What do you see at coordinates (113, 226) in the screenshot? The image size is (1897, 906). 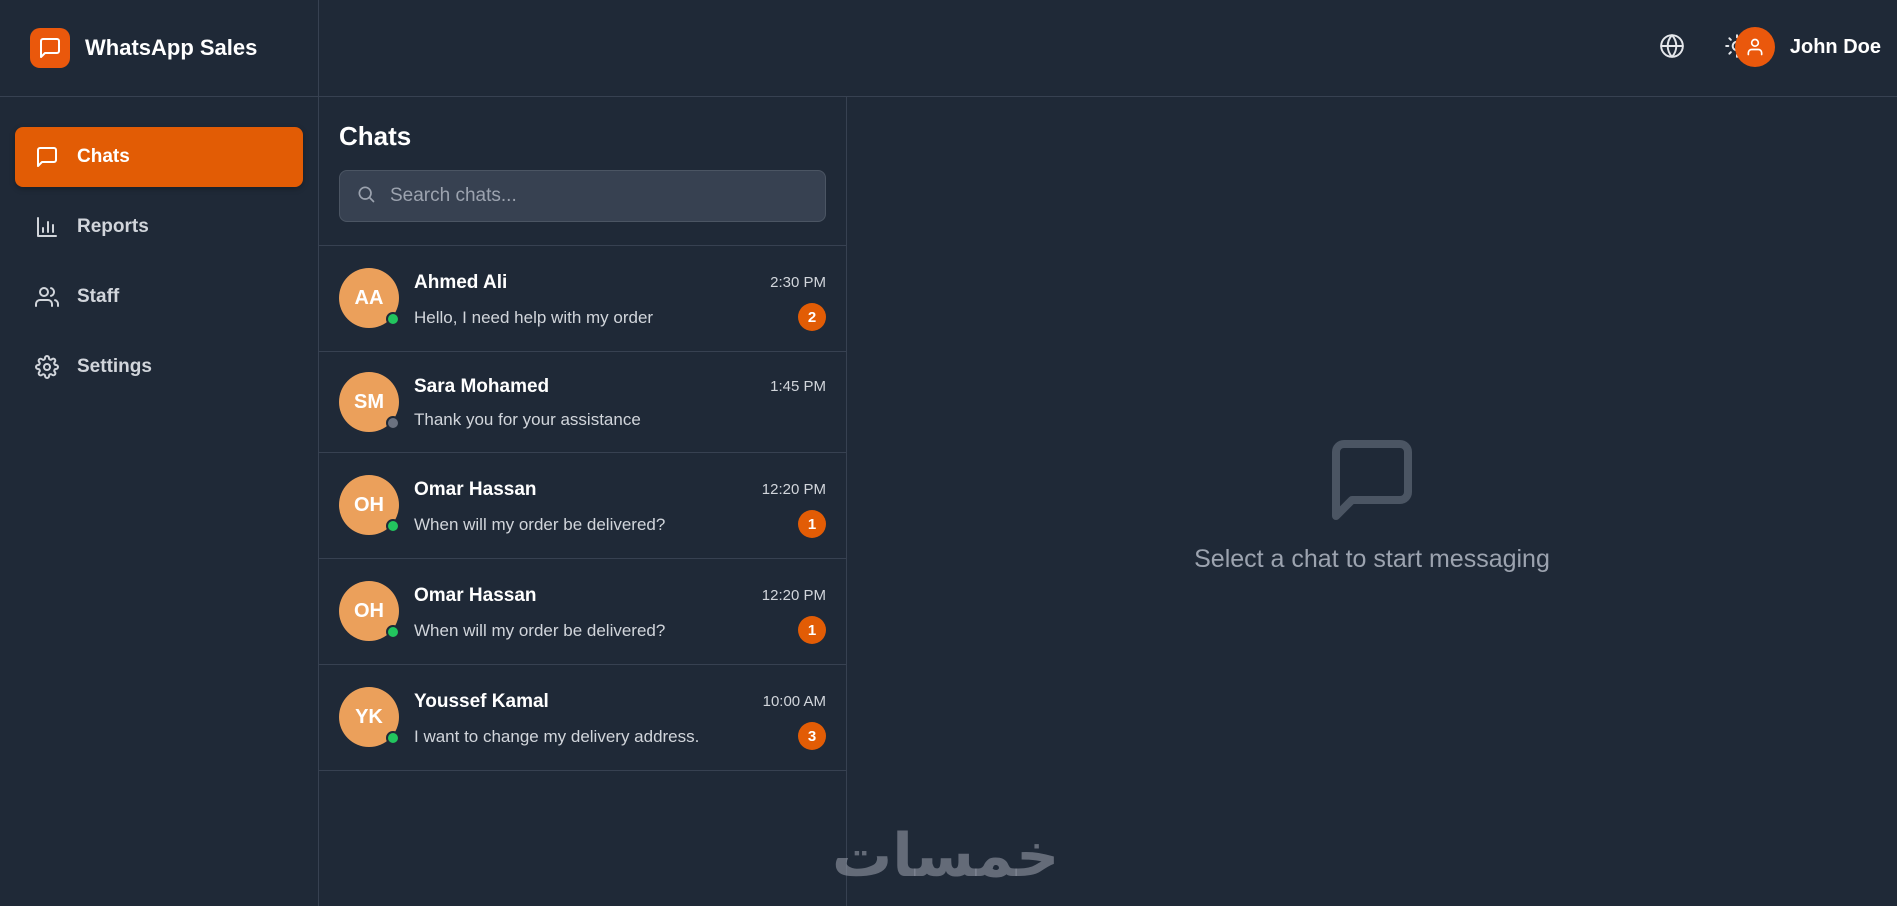 I see `sidebar-item-label: Reports` at bounding box center [113, 226].